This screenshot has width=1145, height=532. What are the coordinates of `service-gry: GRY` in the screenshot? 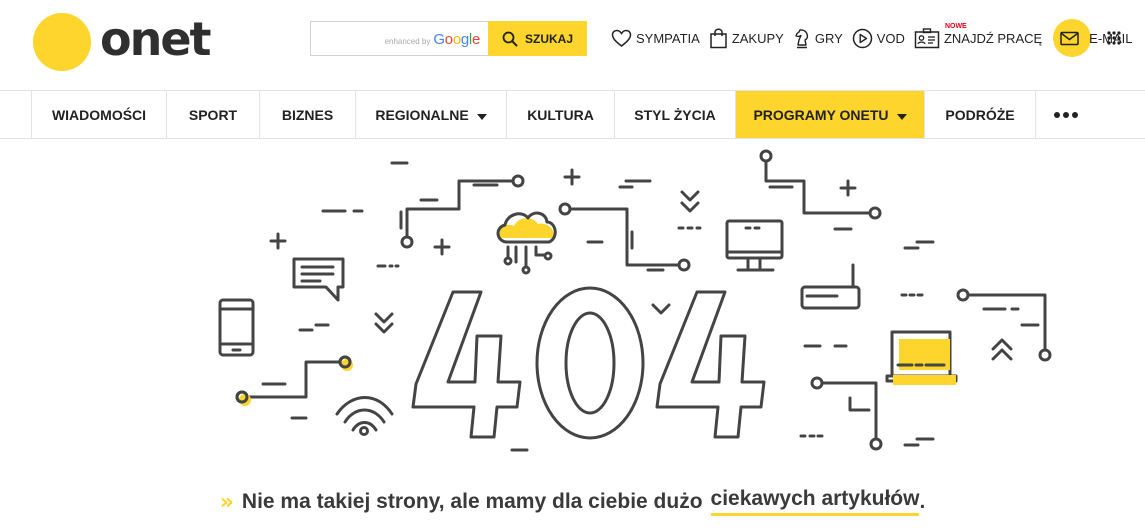 It's located at (818, 38).